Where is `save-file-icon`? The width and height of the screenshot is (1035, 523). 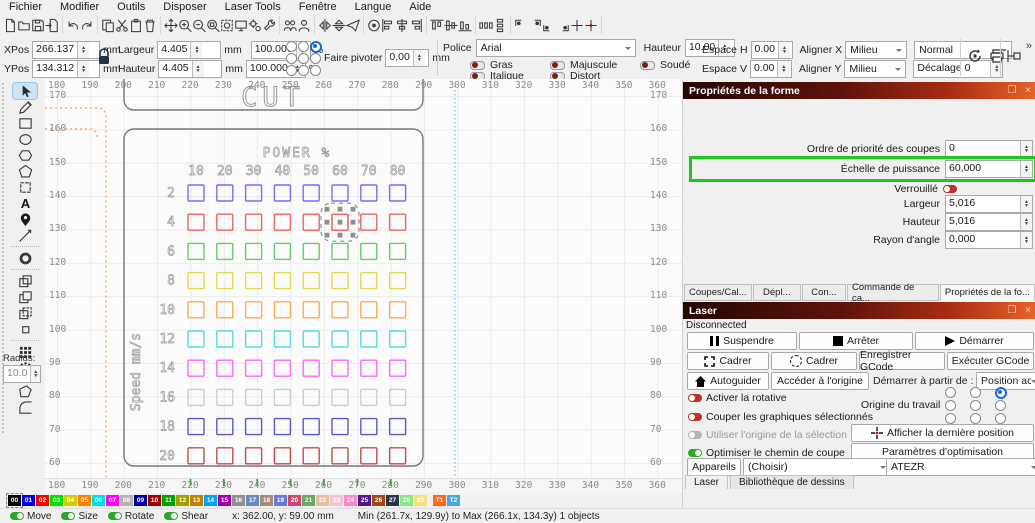
save-file-icon is located at coordinates (38, 25).